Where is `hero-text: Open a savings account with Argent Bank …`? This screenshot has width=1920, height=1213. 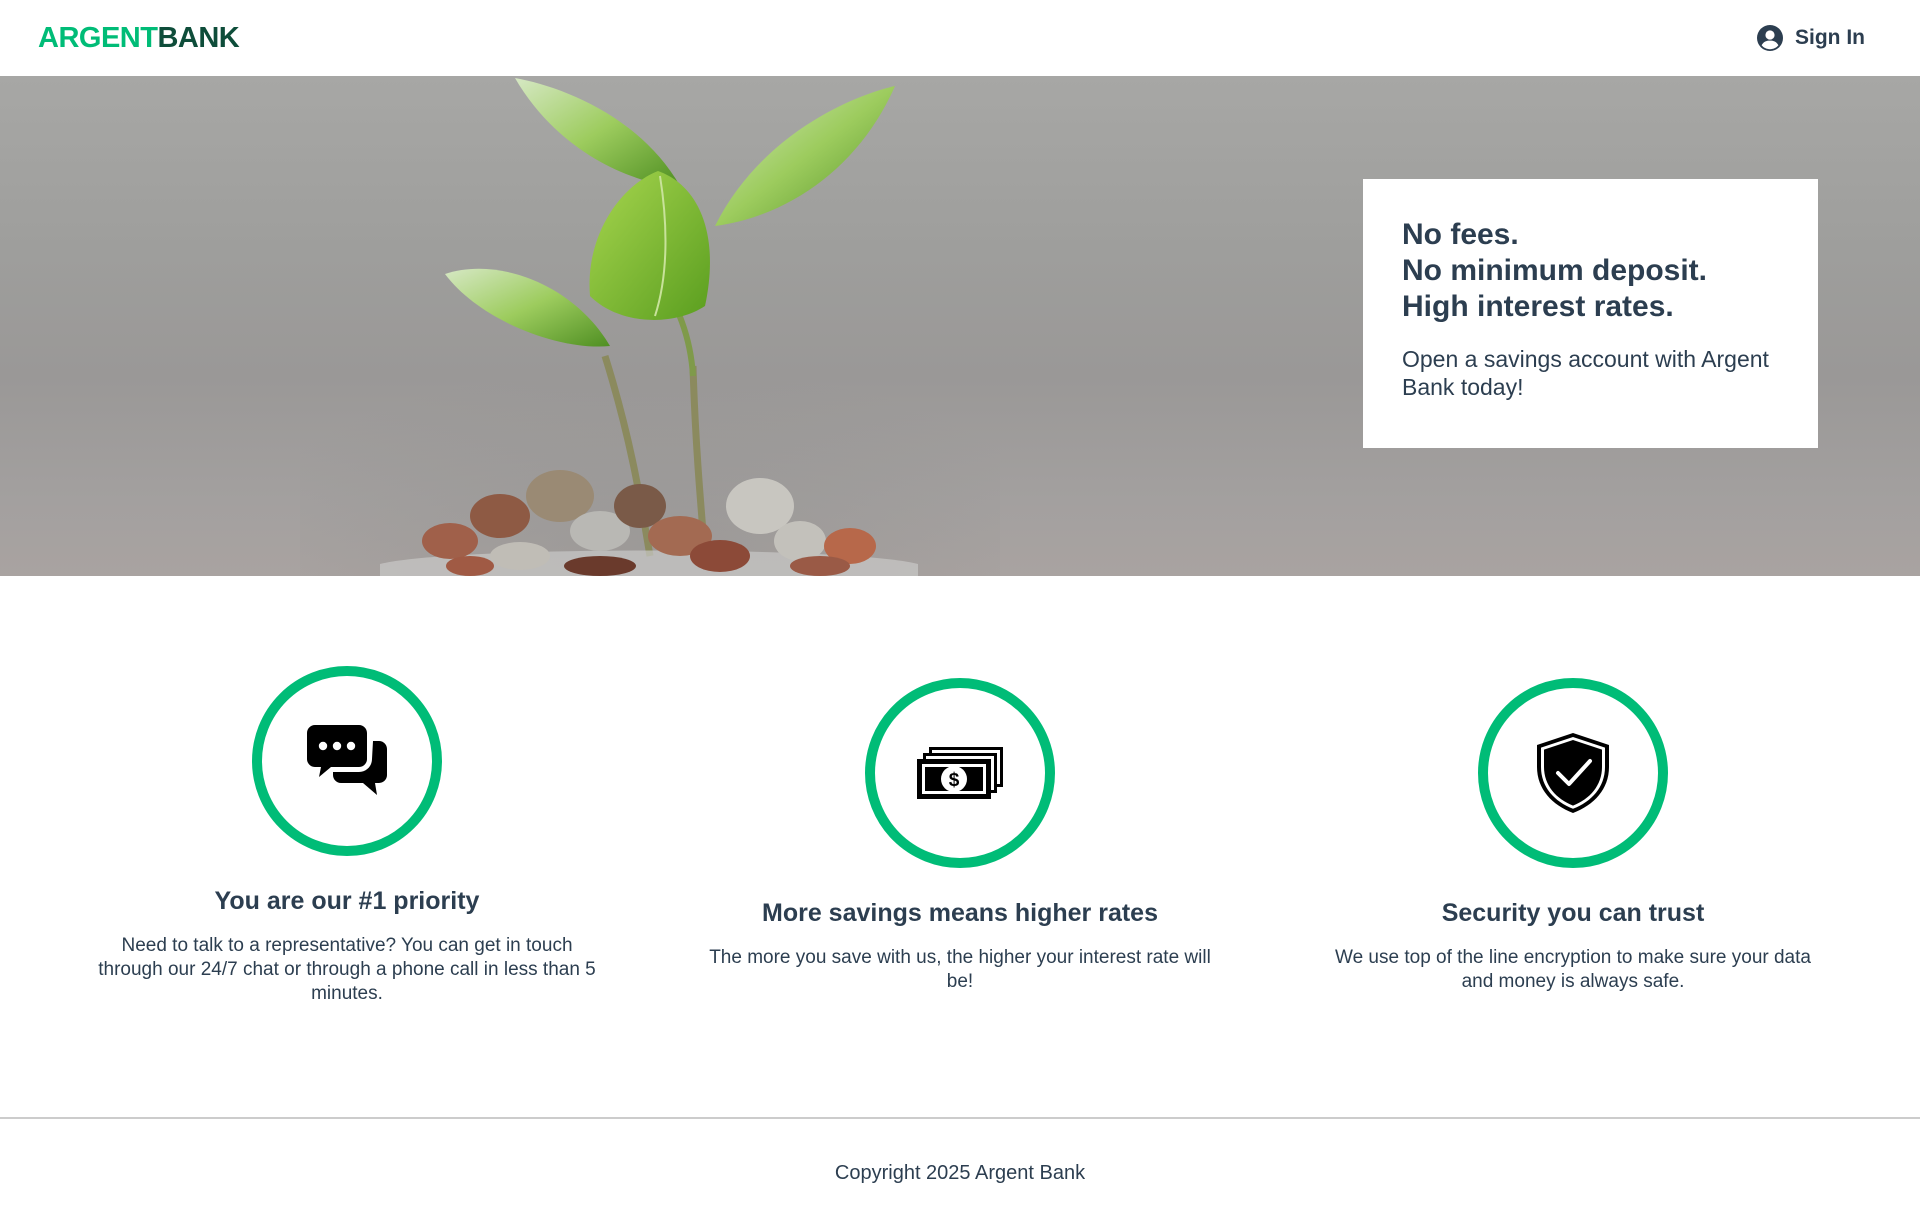
hero-text: Open a savings account with Argent Bank … is located at coordinates (1585, 373).